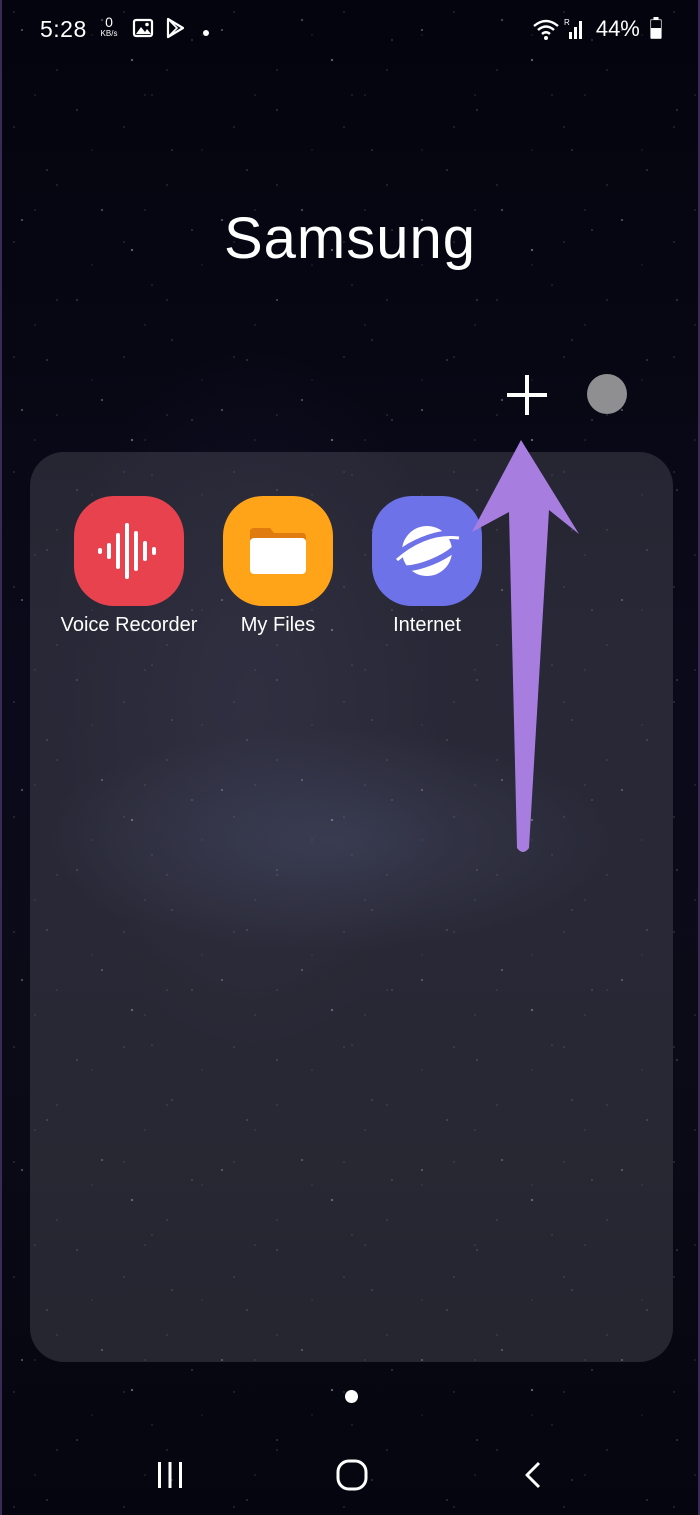  What do you see at coordinates (206, 33) in the screenshot?
I see `notification-dot-icon` at bounding box center [206, 33].